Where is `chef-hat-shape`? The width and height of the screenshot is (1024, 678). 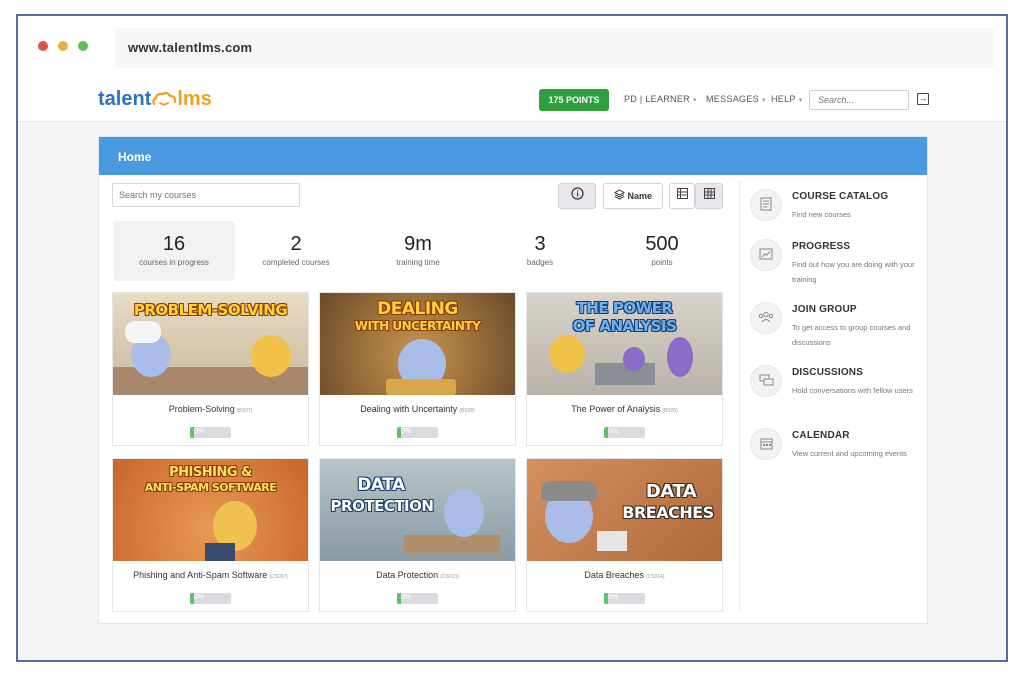 chef-hat-shape is located at coordinates (143, 332).